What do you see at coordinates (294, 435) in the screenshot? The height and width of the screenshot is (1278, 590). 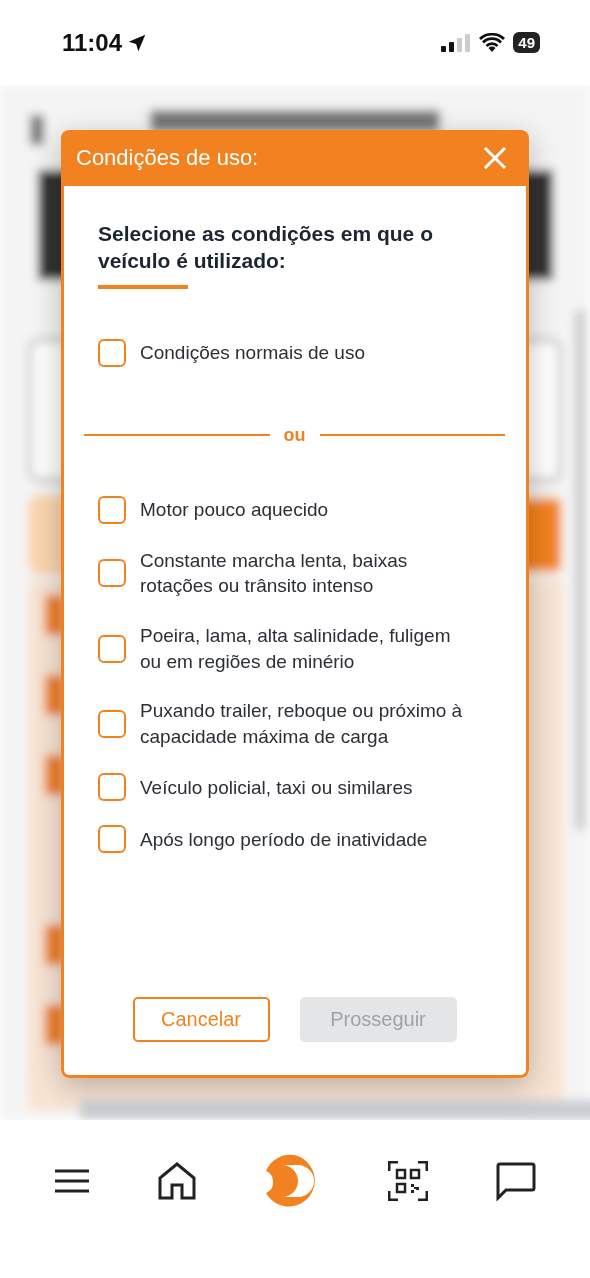 I see `separator-label: ou` at bounding box center [294, 435].